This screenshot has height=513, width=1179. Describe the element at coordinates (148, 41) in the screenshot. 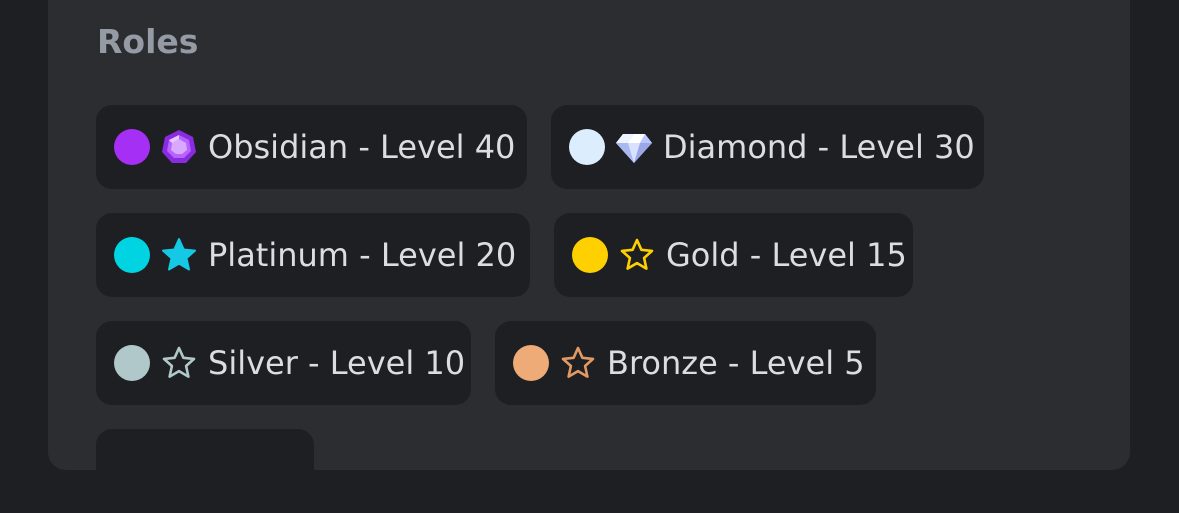

I see `roles-heading: Roles` at that location.